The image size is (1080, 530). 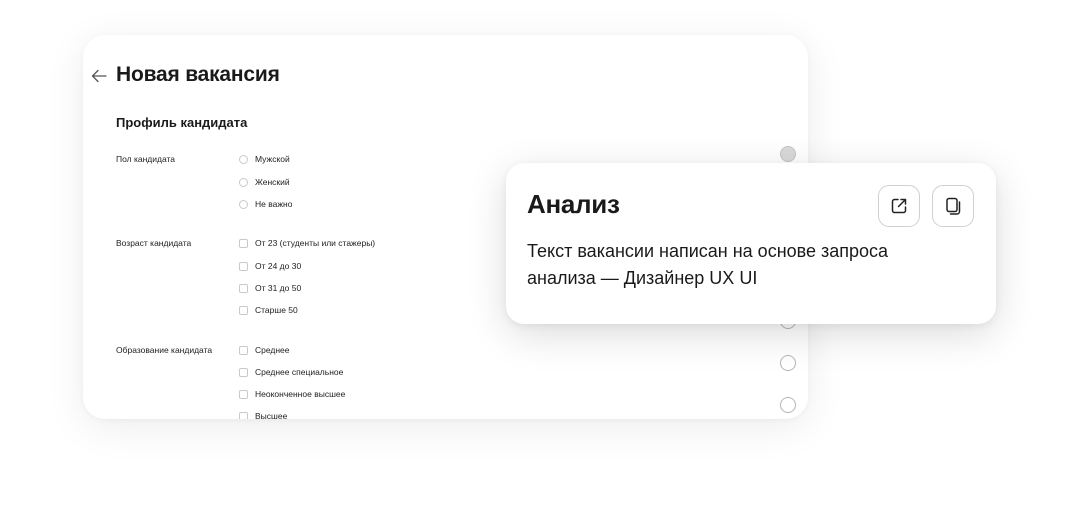 I want to click on option-label: Женский, so click(x=272, y=182).